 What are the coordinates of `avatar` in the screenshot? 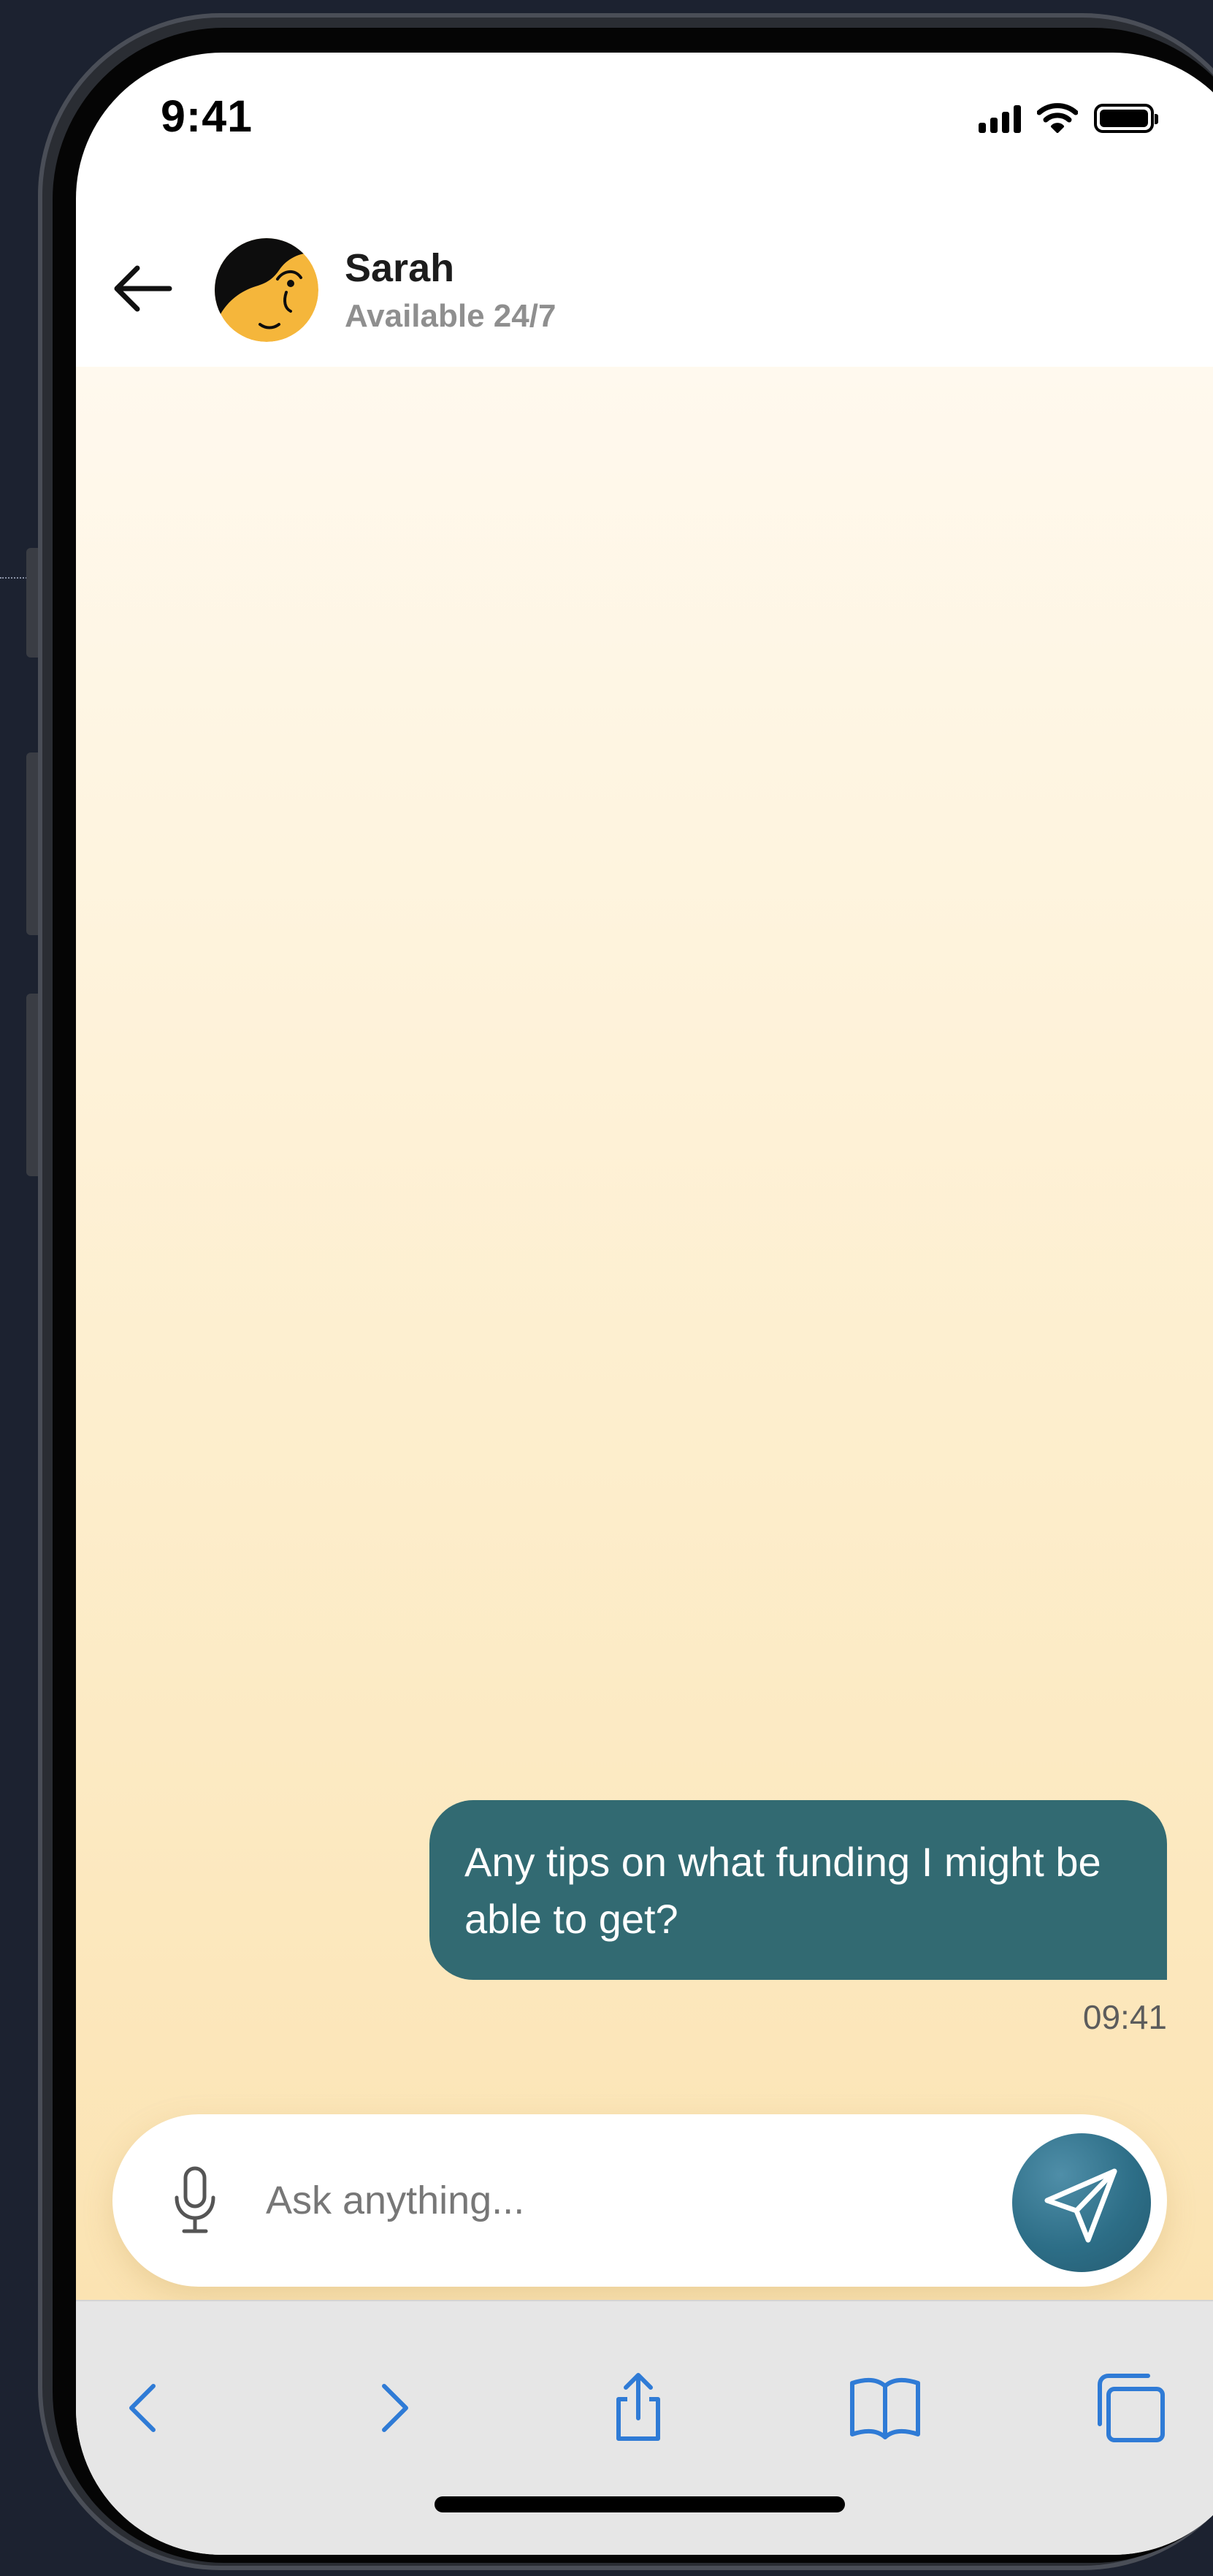 It's located at (266, 290).